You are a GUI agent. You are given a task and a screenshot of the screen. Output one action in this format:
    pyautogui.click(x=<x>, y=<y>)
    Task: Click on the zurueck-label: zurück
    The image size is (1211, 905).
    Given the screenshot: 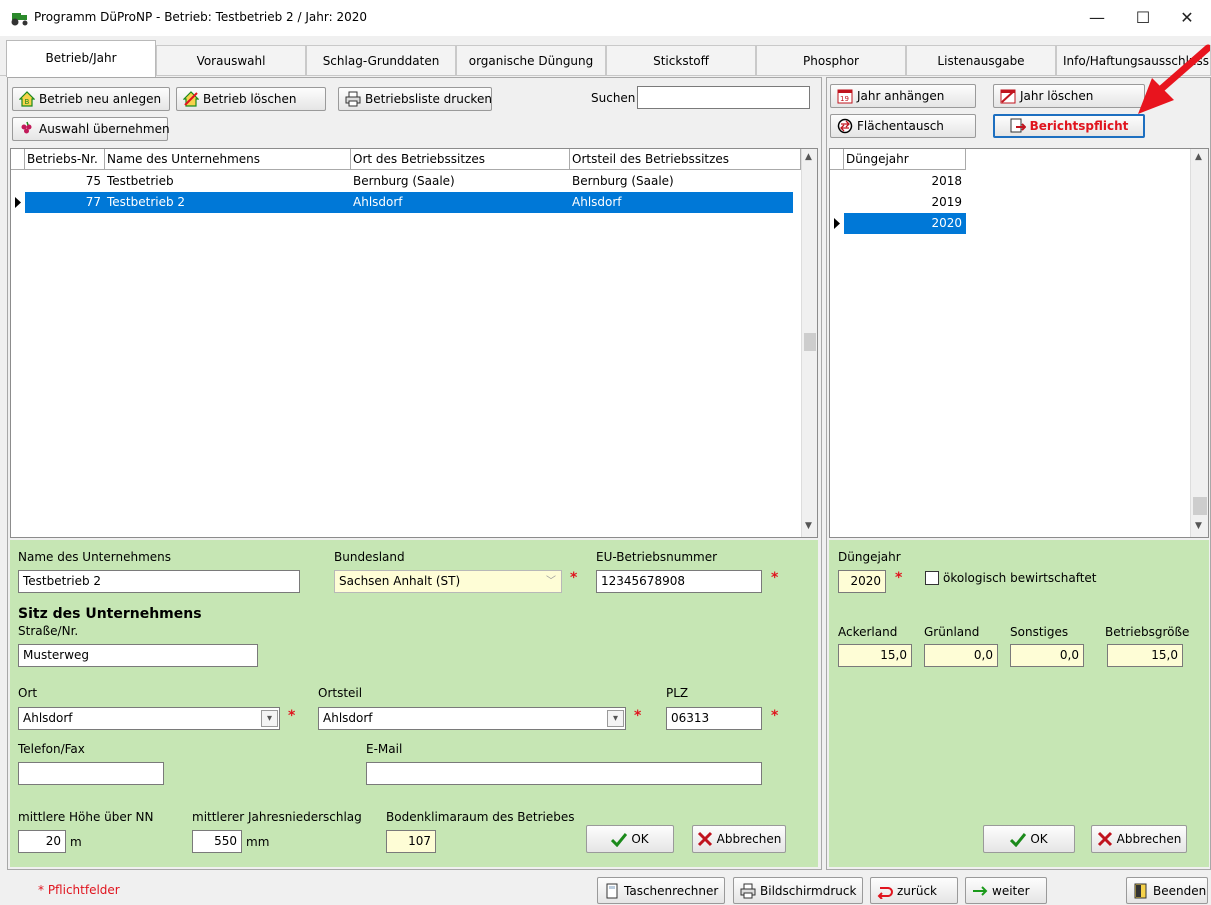 What is the action you would take?
    pyautogui.click(x=917, y=890)
    